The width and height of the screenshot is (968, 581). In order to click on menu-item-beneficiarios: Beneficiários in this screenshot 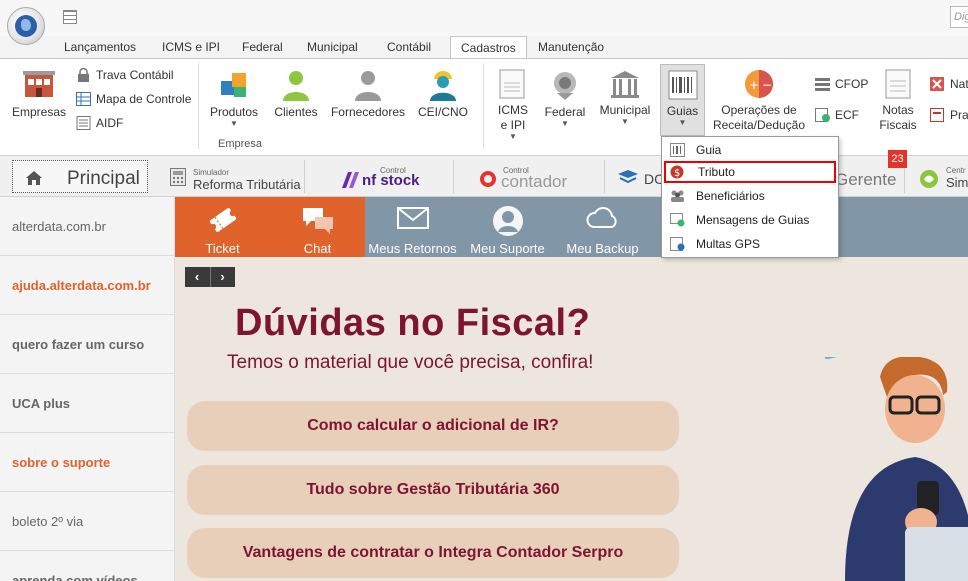, I will do `click(750, 196)`.